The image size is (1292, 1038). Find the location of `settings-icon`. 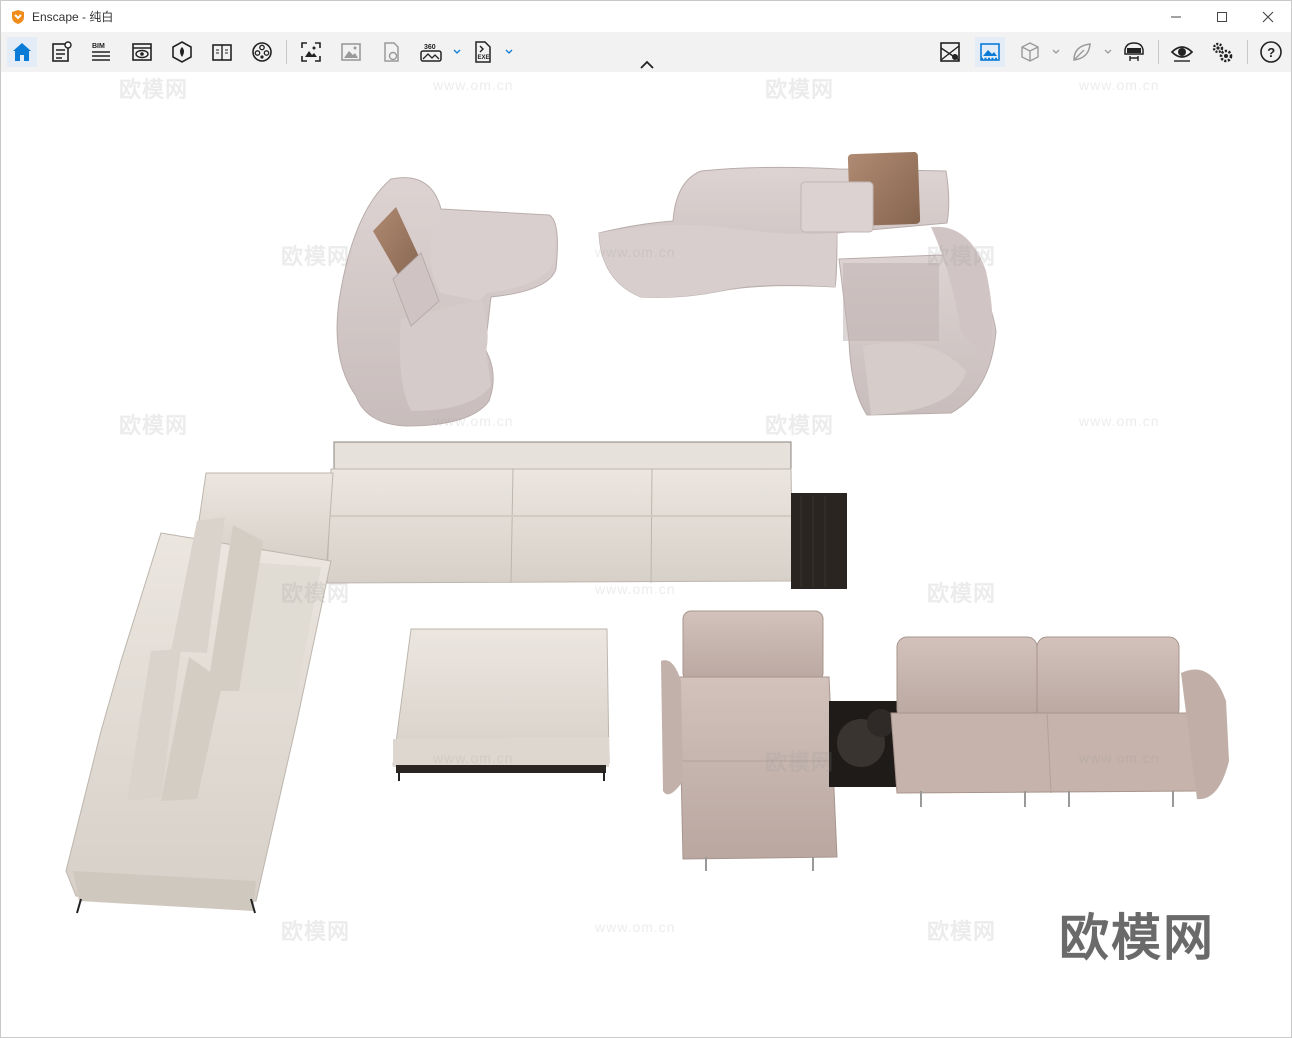

settings-icon is located at coordinates (1222, 52).